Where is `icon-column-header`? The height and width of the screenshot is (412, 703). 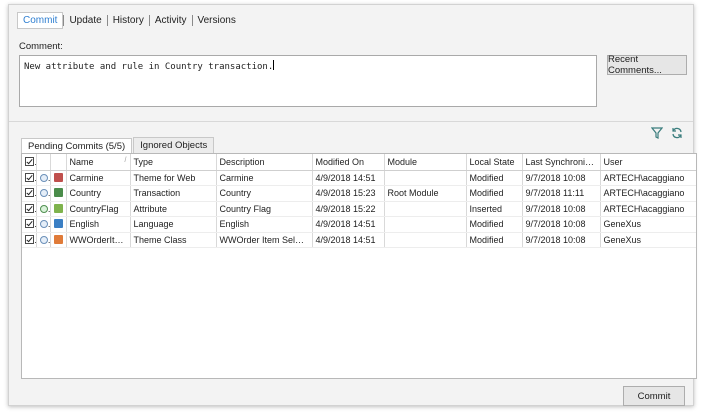
icon-column-header is located at coordinates (58, 162).